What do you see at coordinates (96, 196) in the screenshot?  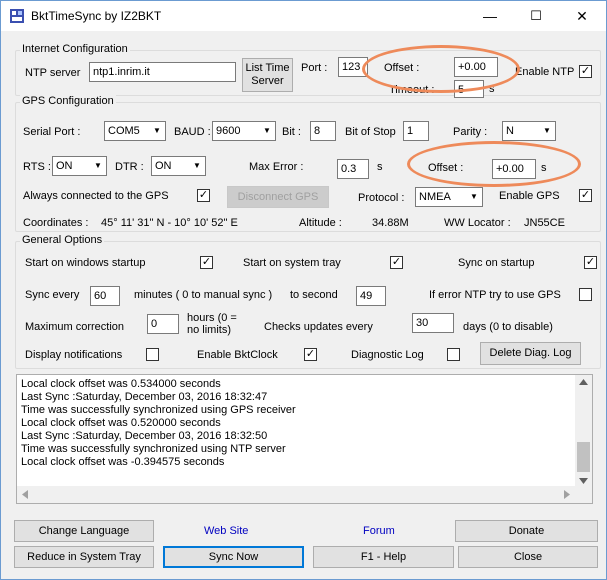 I see `always-connected-label: Always connected to the GPS` at bounding box center [96, 196].